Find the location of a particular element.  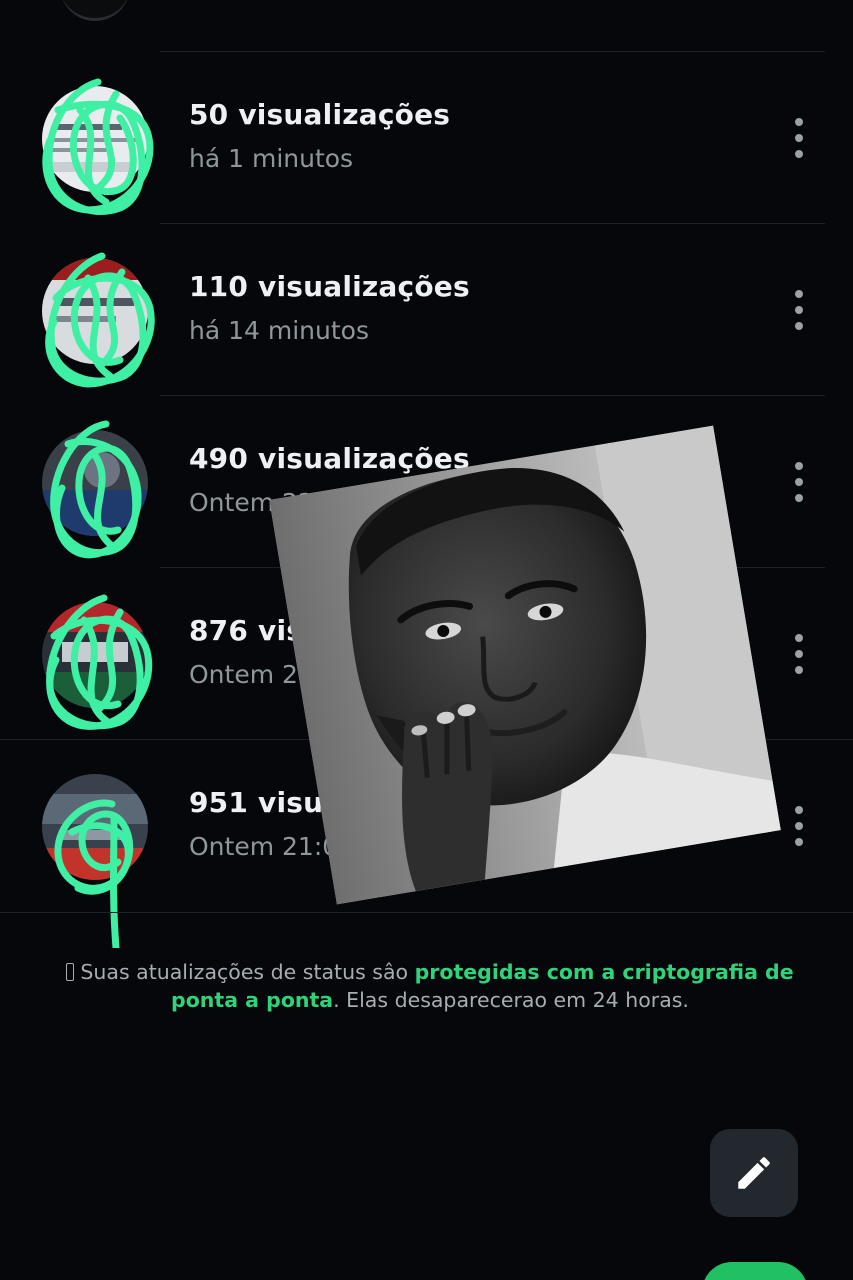

pencil-icon is located at coordinates (754, 1173).